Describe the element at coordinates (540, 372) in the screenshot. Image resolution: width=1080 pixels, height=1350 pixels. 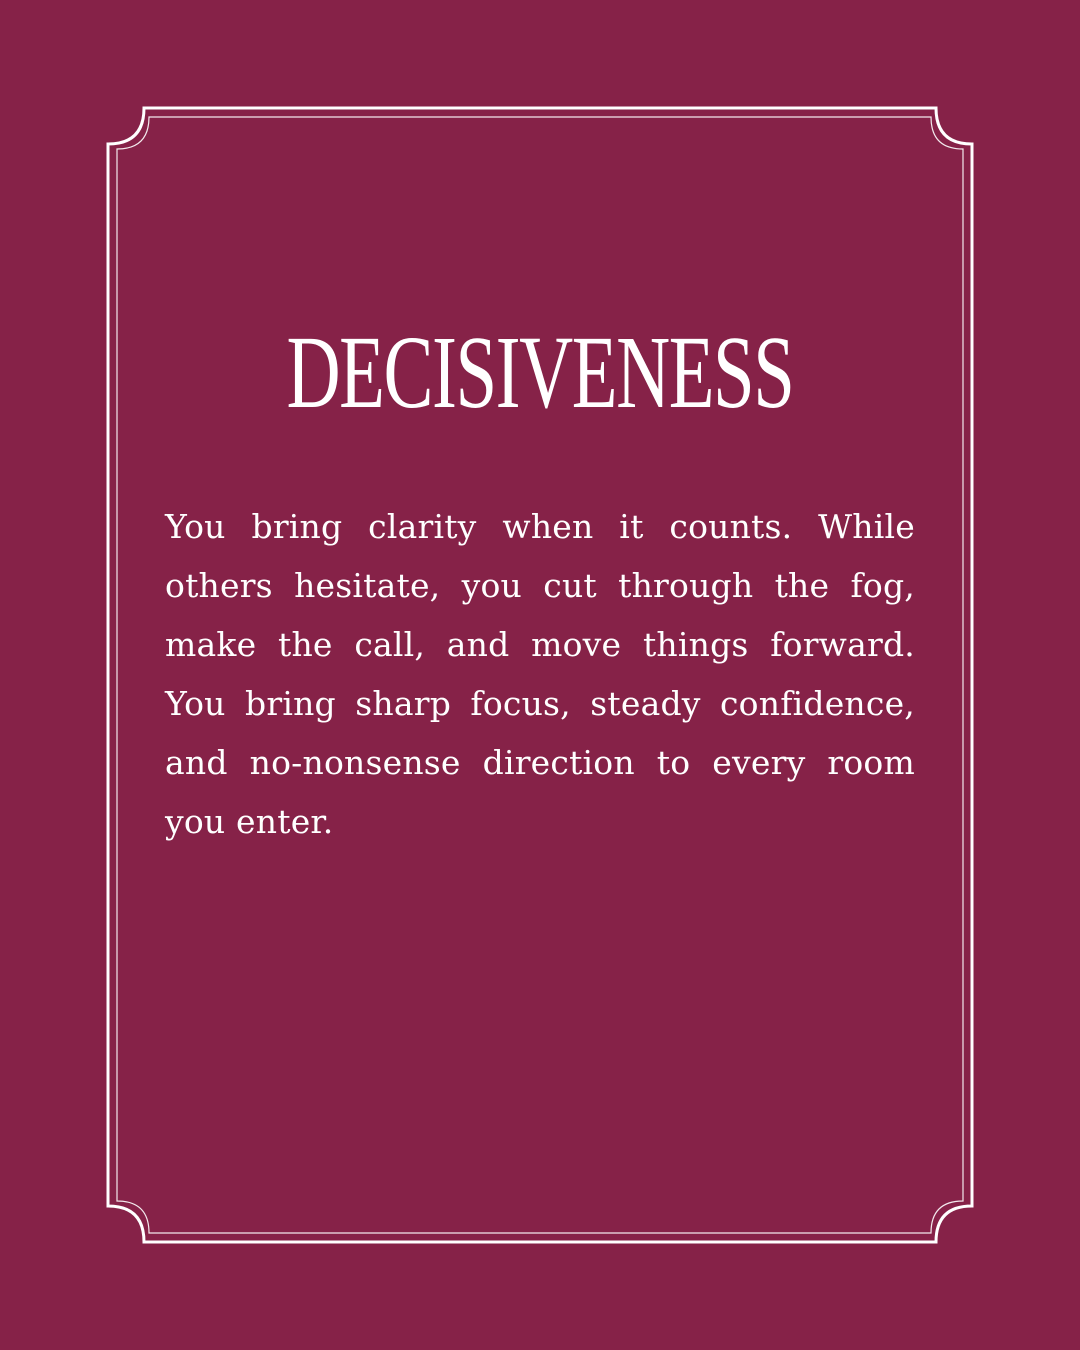
I see `card-title: DECISIVENESS` at that location.